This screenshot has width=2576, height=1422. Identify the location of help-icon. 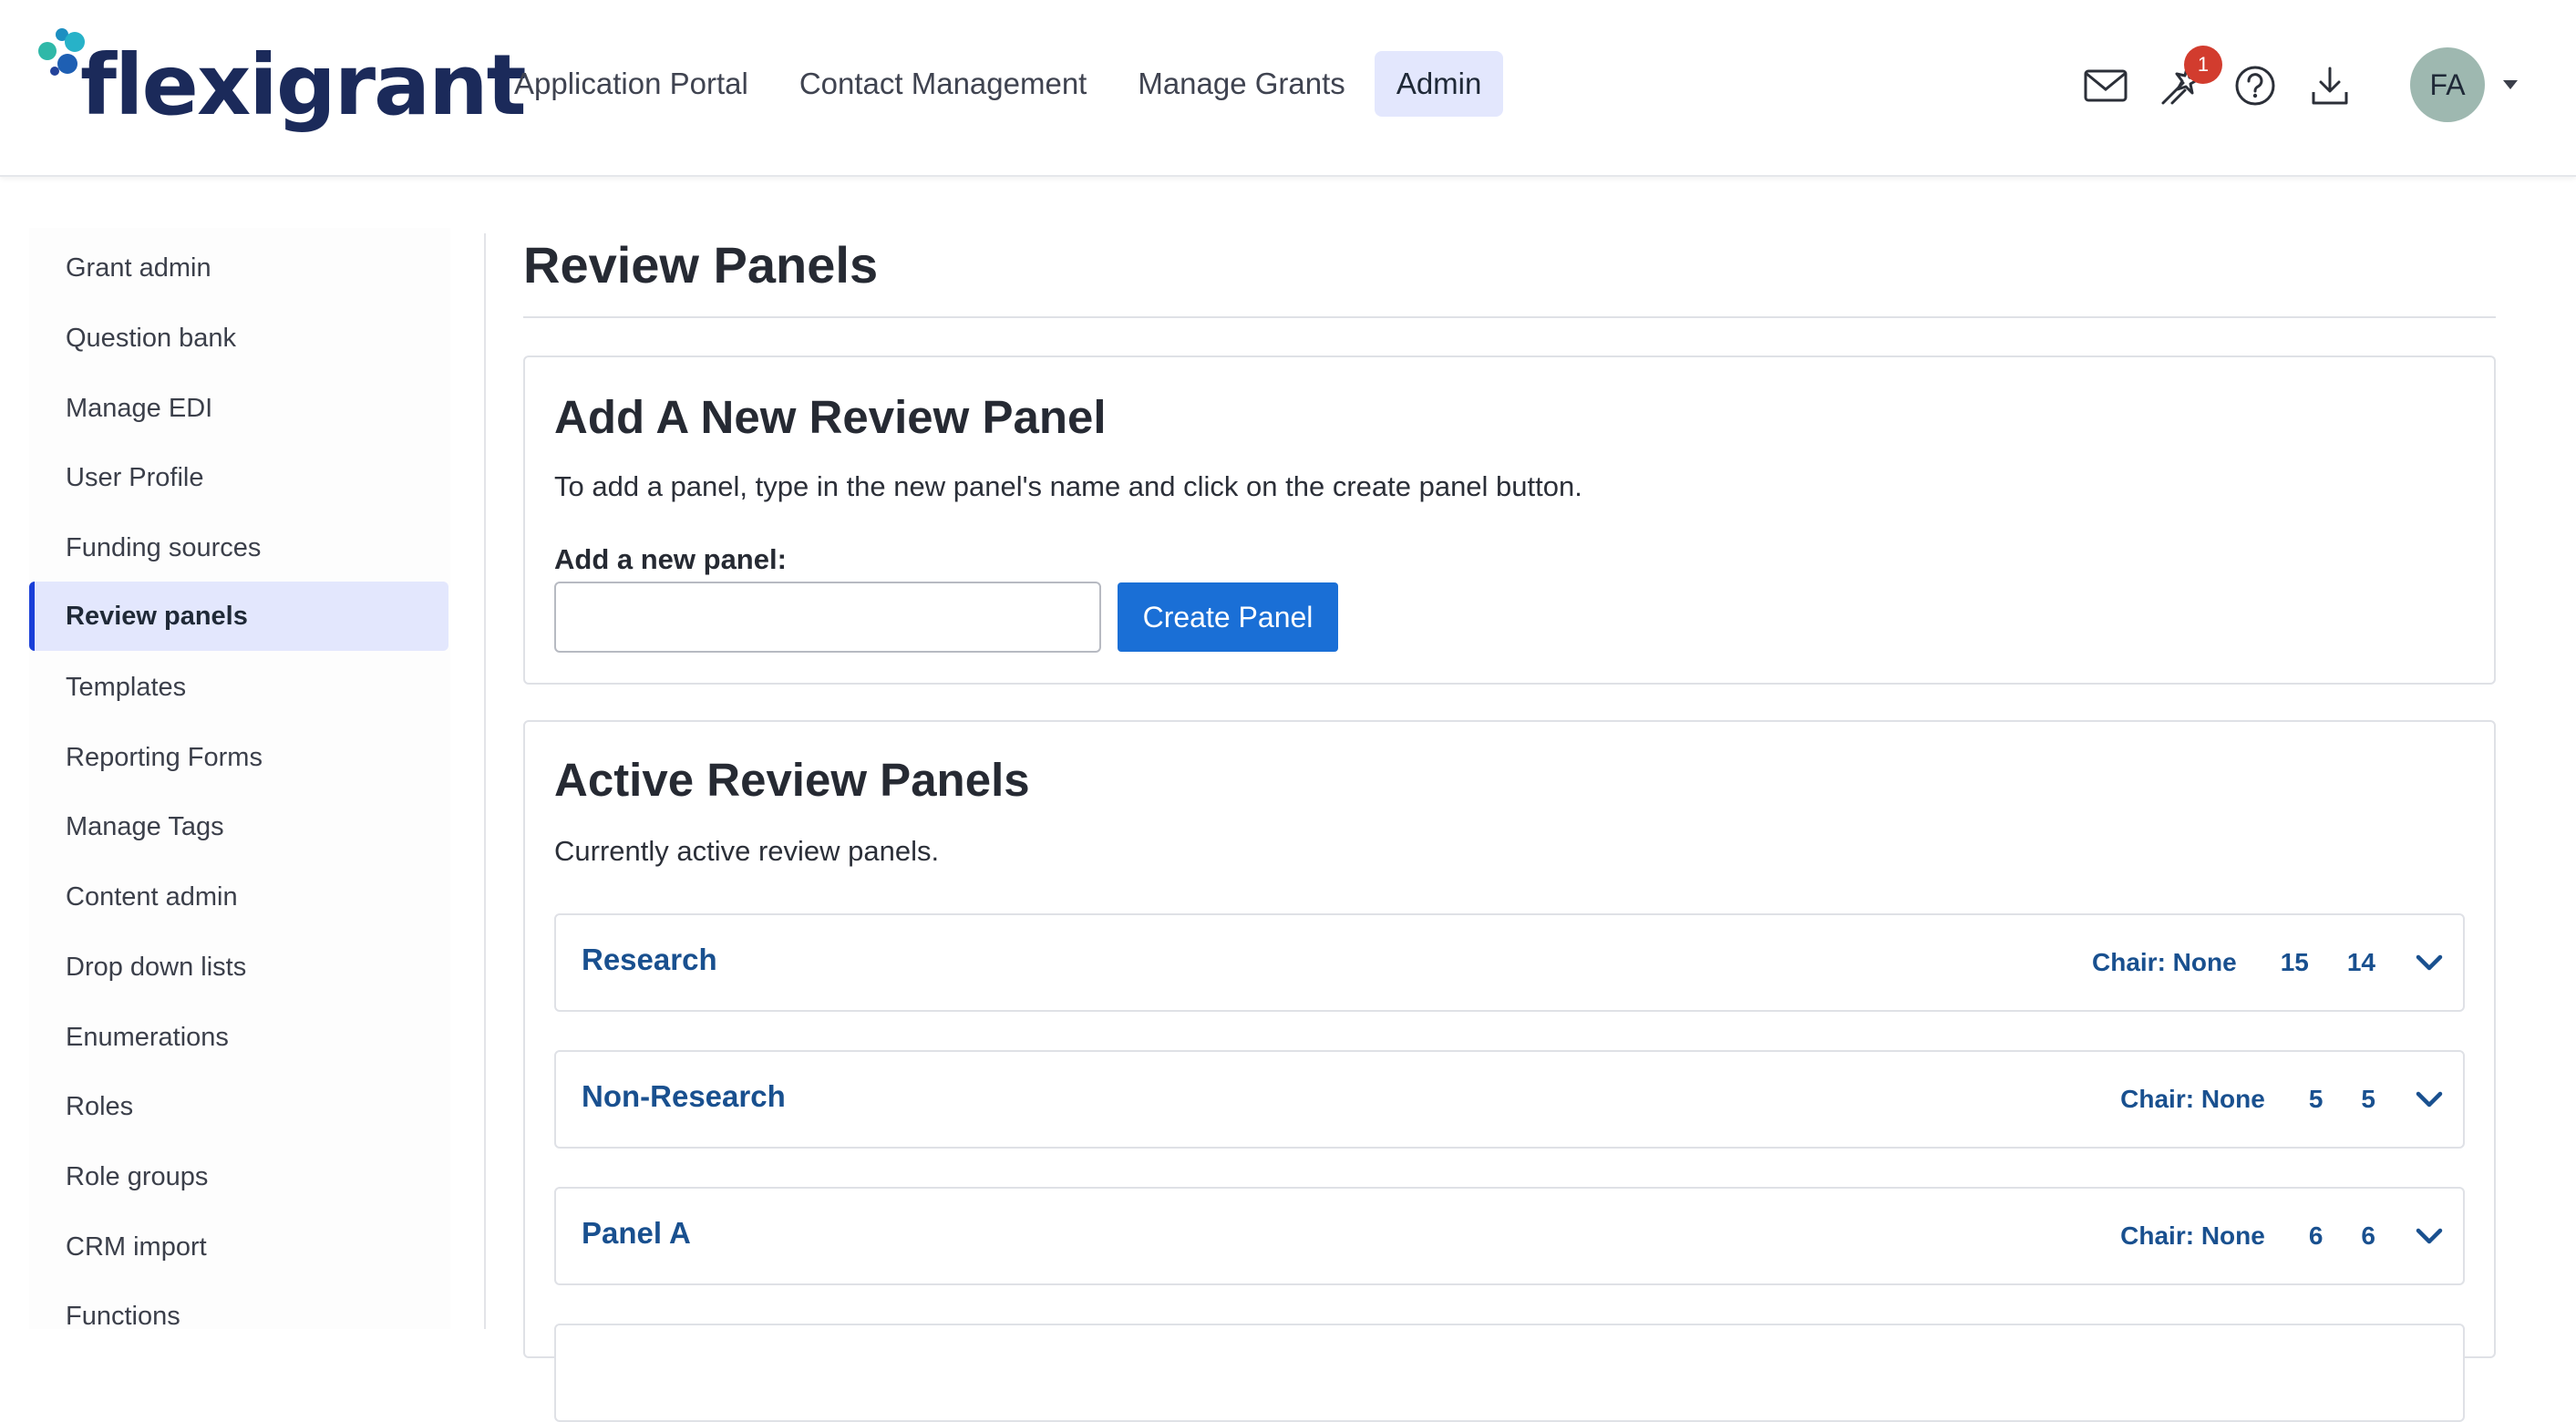
(2255, 85).